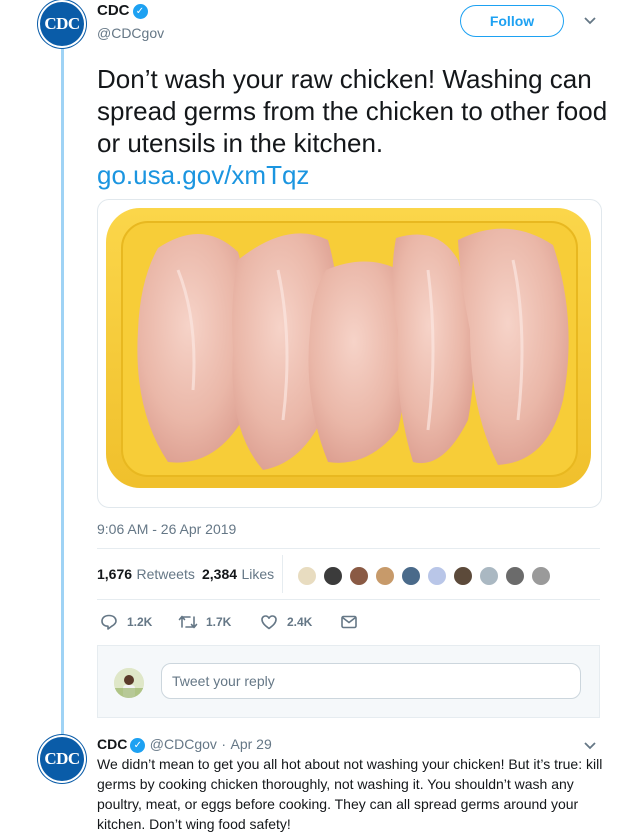 This screenshot has width=638, height=834. I want to click on message-action, so click(349, 622).